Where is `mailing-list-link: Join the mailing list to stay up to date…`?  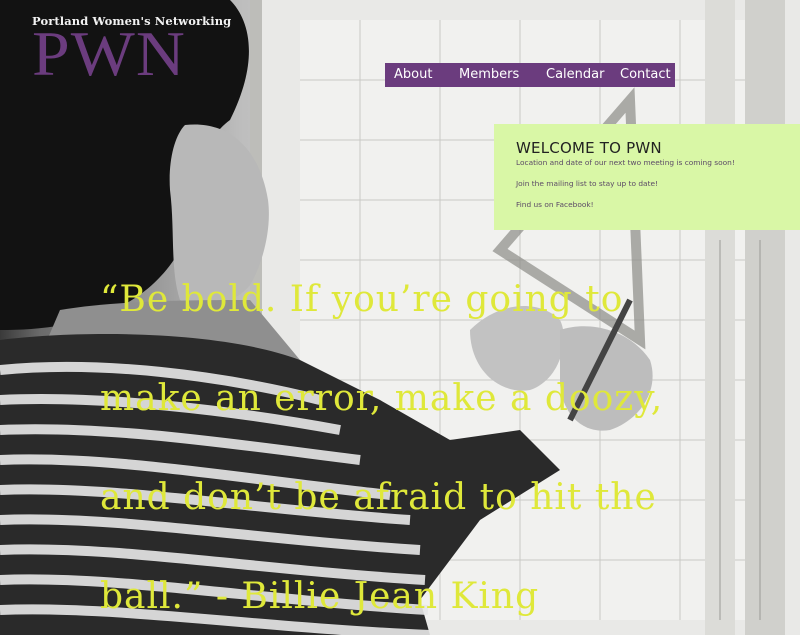
mailing-list-link: Join the mailing list to stay up to date… is located at coordinates (658, 183).